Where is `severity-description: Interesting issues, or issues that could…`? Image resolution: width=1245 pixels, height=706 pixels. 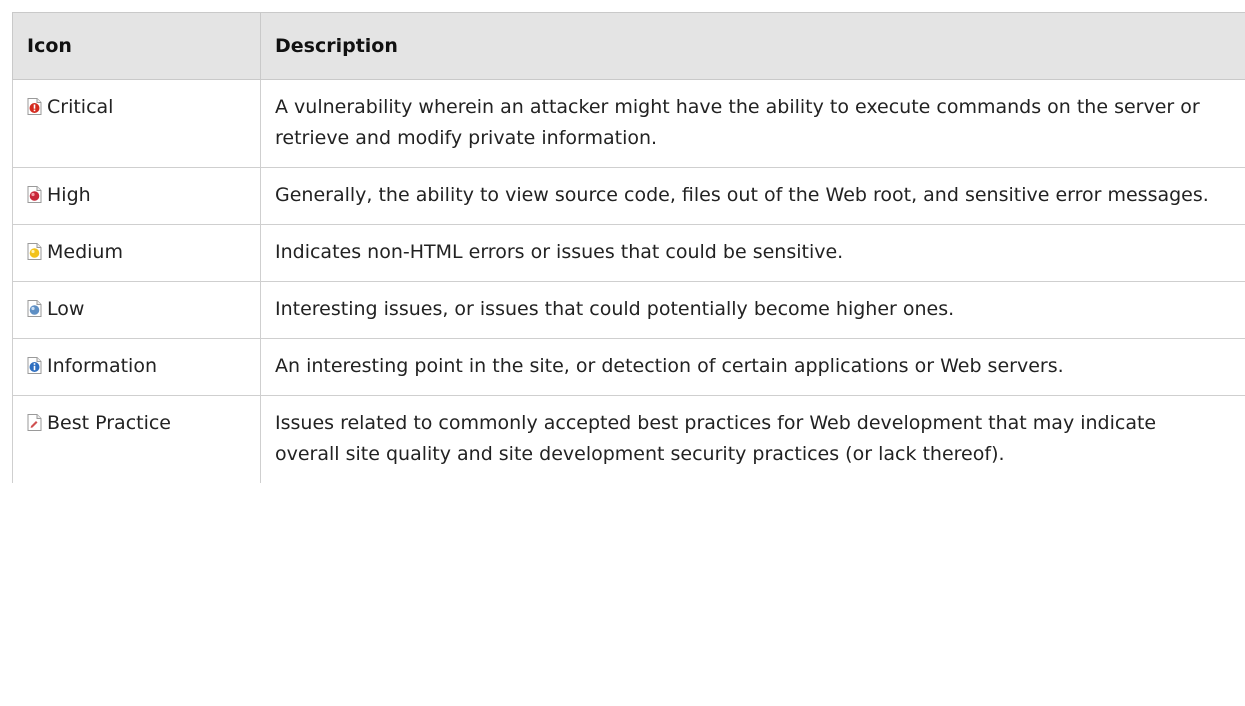 severity-description: Interesting issues, or issues that could… is located at coordinates (752, 310).